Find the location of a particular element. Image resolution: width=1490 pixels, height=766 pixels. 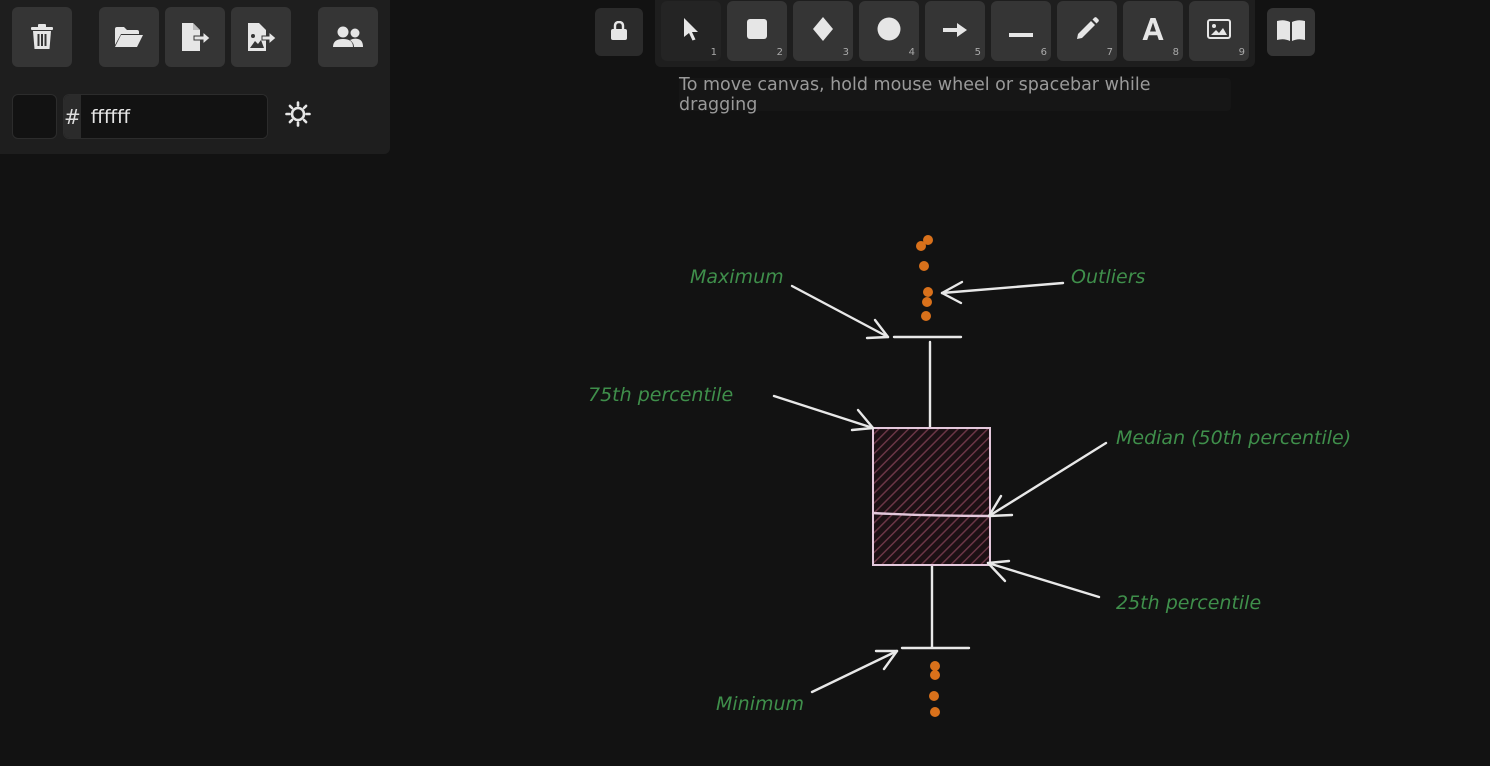

label-p25: 25th percentile is located at coordinates (1188, 603).